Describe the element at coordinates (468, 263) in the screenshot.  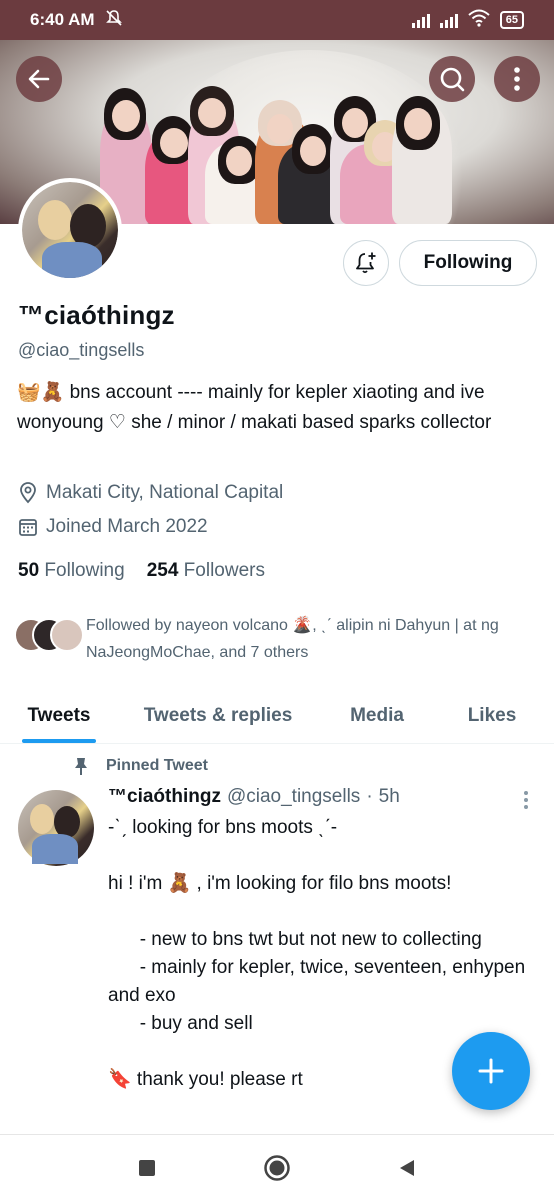
I see `following-button: Following` at that location.